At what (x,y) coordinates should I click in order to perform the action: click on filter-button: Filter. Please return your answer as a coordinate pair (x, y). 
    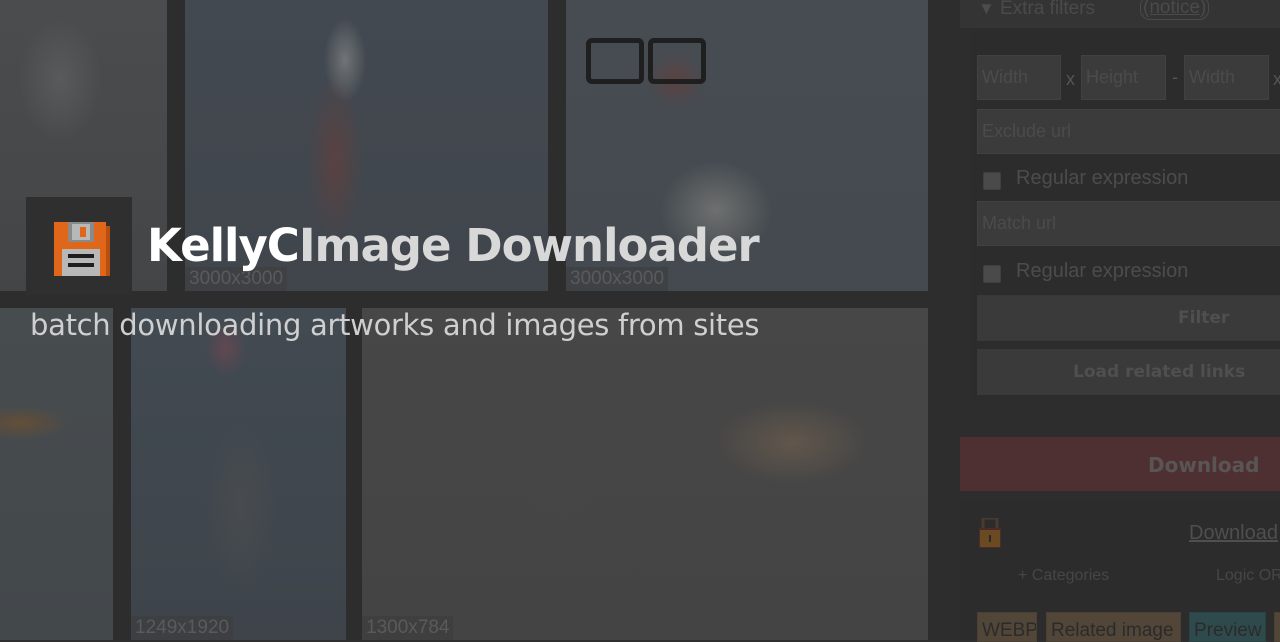
    Looking at the image, I should click on (1128, 318).